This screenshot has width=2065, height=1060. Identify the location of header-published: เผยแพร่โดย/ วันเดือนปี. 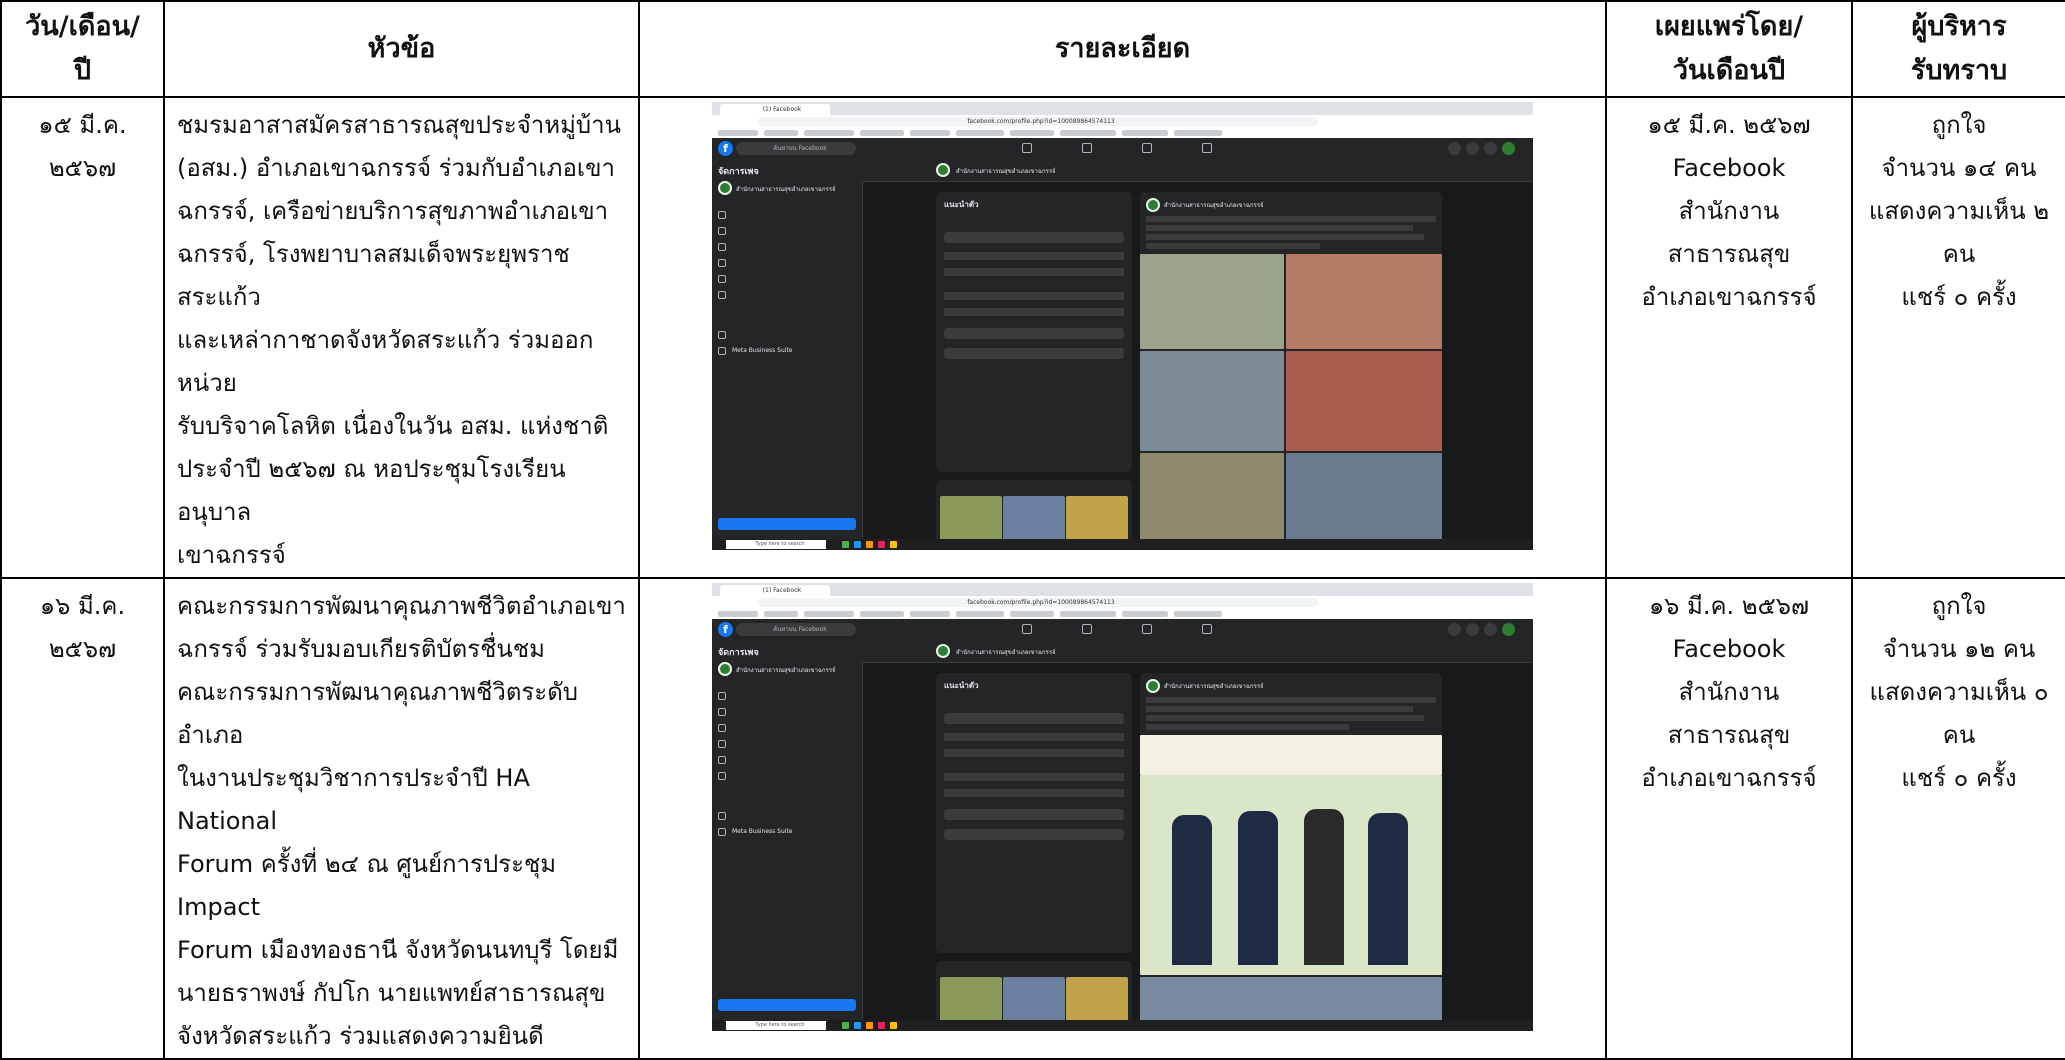
(1729, 49).